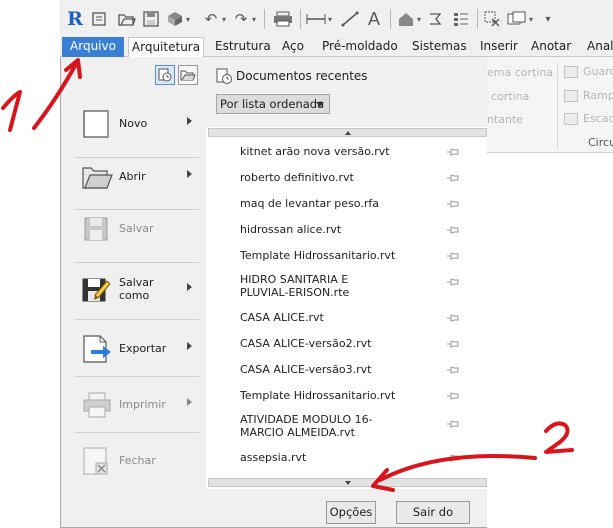  I want to click on tags-icon, so click(461, 19).